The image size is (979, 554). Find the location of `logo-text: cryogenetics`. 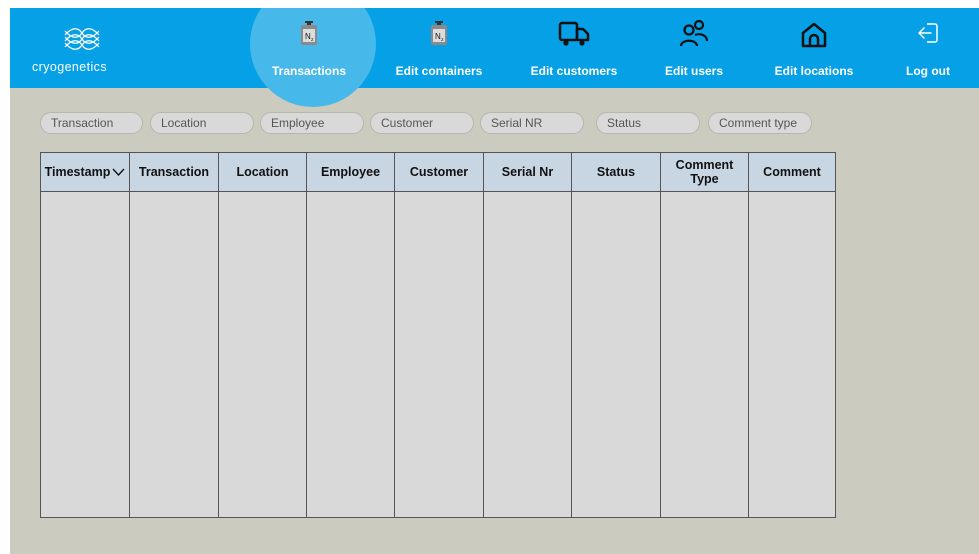

logo-text: cryogenetics is located at coordinates (69, 67).